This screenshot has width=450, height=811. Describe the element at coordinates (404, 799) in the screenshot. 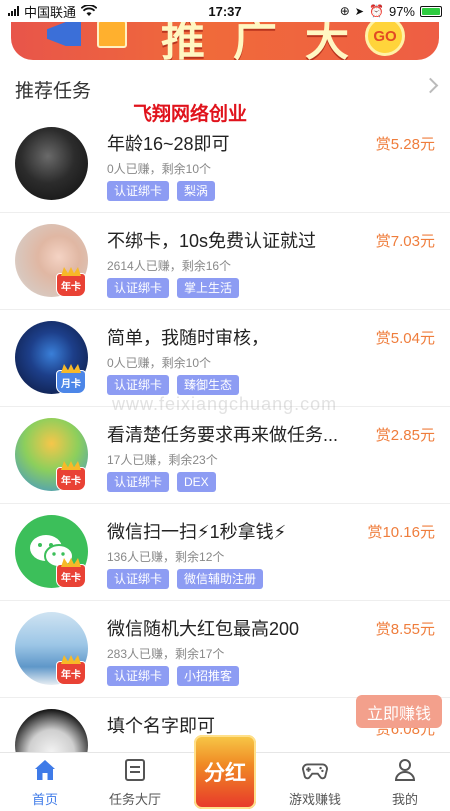

I see `tab-label: 我的` at that location.